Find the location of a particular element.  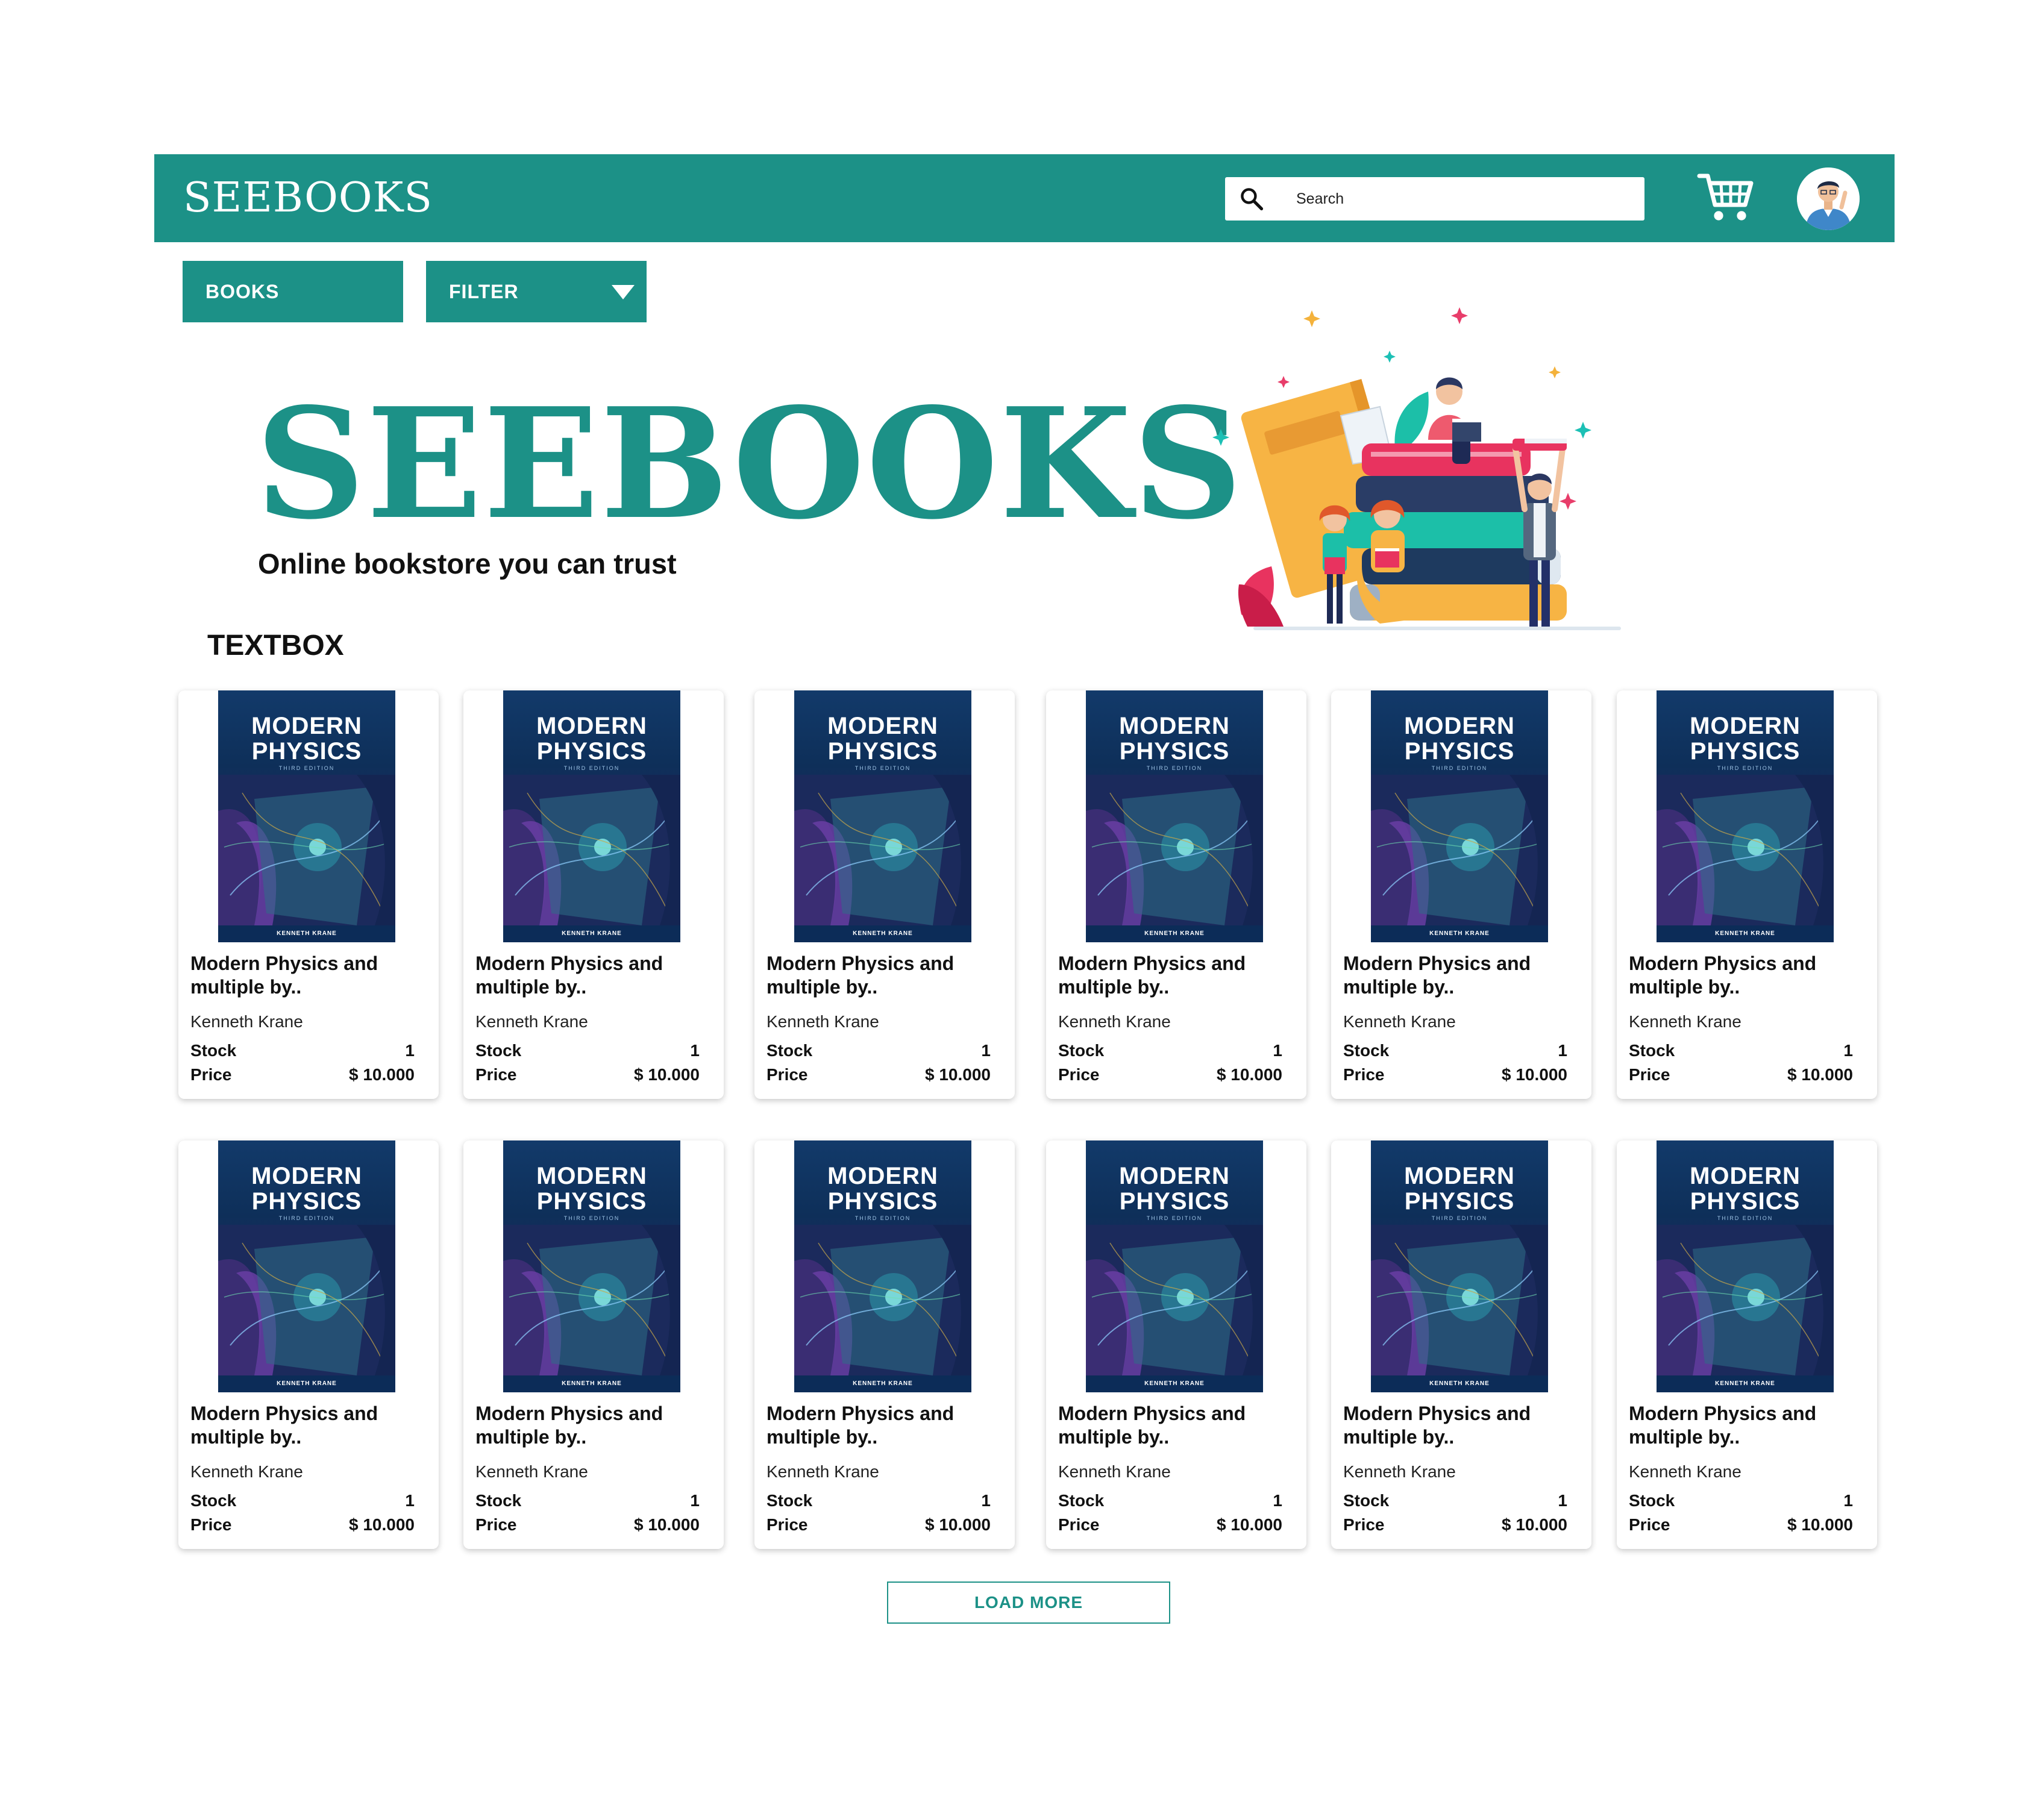

load-more-button: LOAD MORE is located at coordinates (1028, 1603).